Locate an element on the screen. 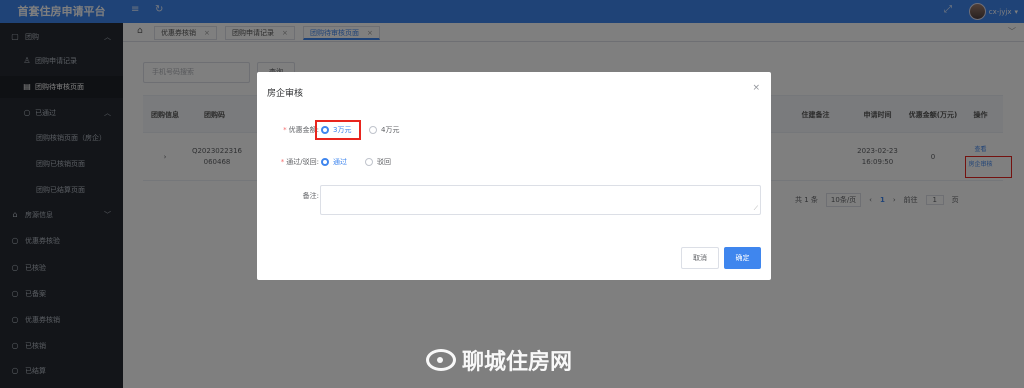 The image size is (1024, 388). result-radio-reject: 驳回 is located at coordinates (378, 162).